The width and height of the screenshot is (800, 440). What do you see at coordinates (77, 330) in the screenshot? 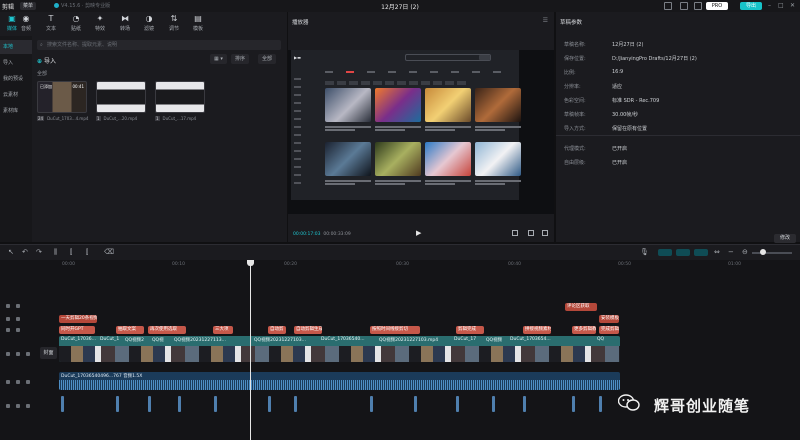
I see `text-clip: 同时开GPT` at bounding box center [77, 330].